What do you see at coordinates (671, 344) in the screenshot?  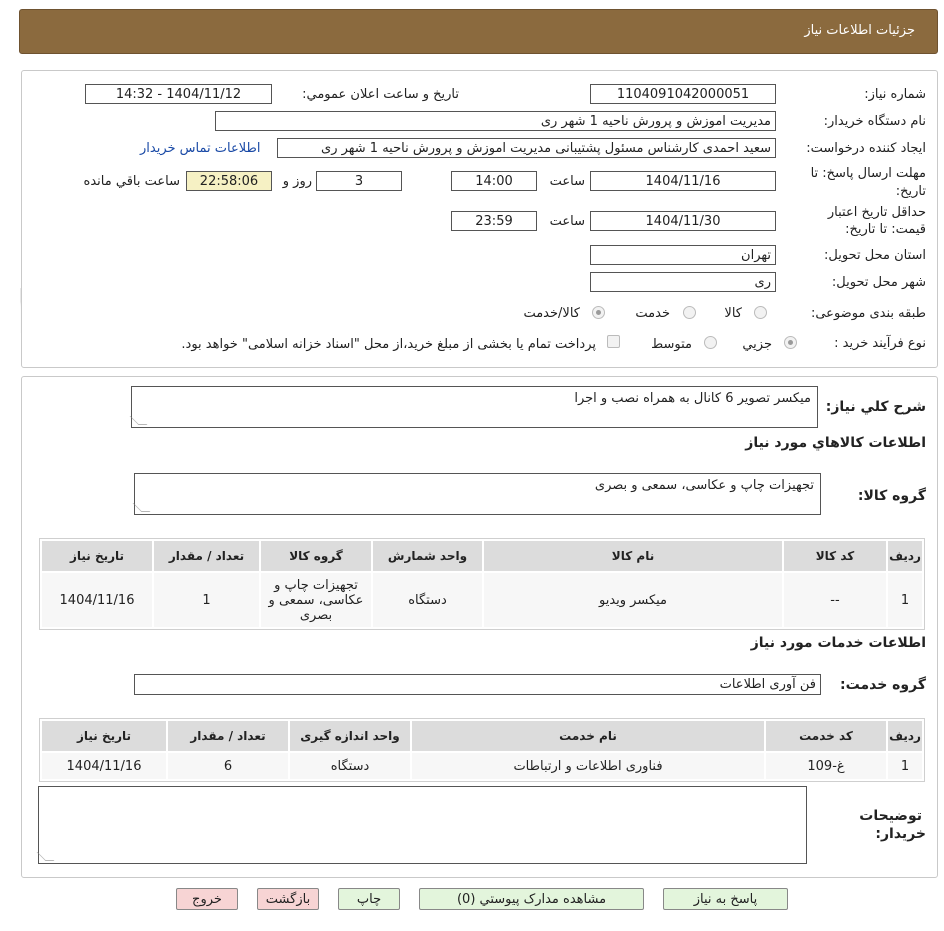 I see `process-medium-label: متوسط` at bounding box center [671, 344].